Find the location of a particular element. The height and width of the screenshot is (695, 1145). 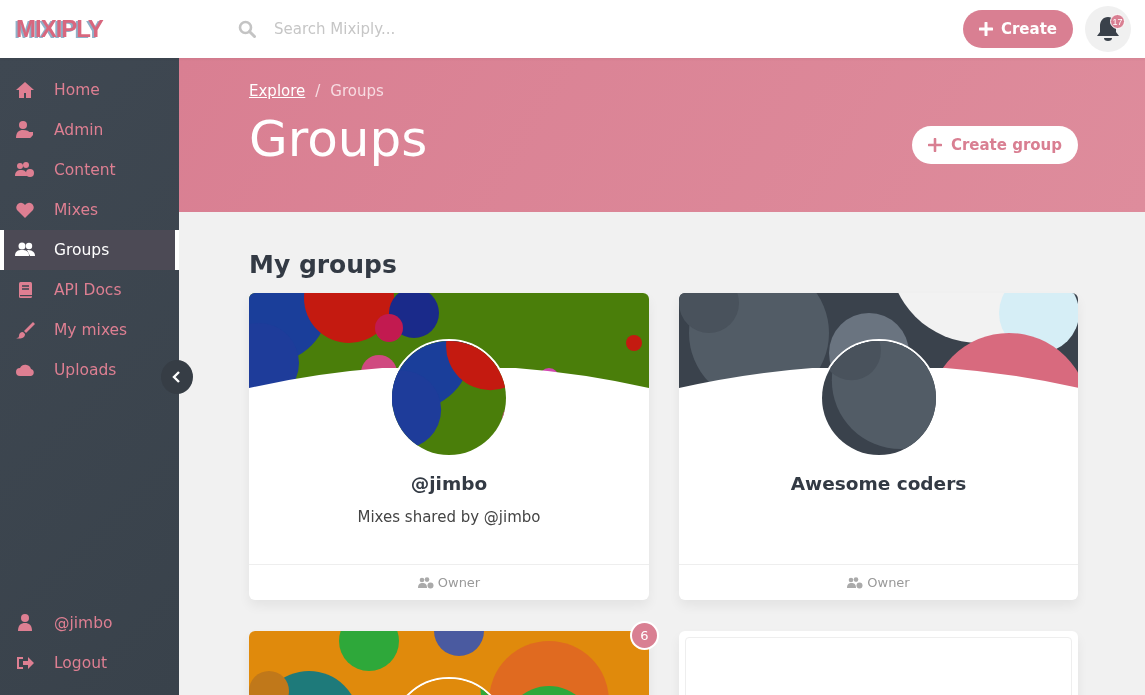

nav-item: API Docs is located at coordinates (79, 290).